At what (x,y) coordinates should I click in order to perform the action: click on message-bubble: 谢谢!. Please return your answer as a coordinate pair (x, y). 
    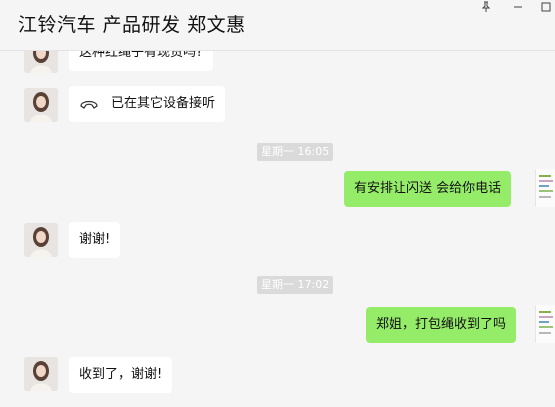
    Looking at the image, I should click on (95, 240).